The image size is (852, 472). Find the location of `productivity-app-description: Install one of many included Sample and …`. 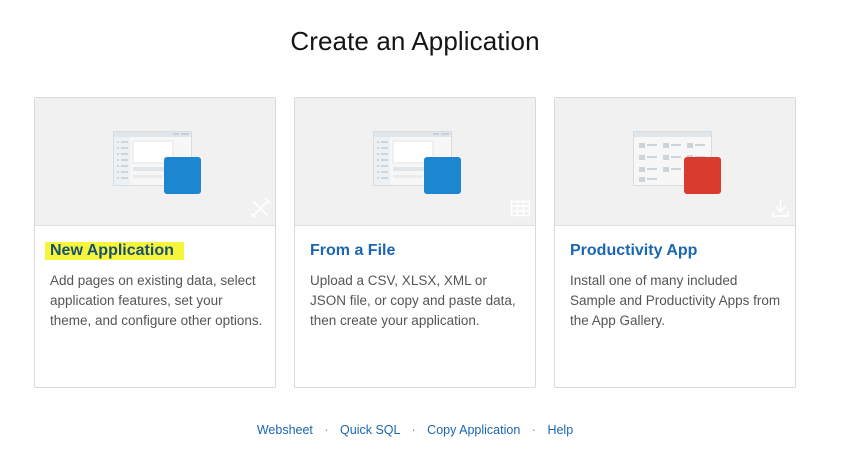

productivity-app-description: Install one of many included Sample and … is located at coordinates (675, 300).